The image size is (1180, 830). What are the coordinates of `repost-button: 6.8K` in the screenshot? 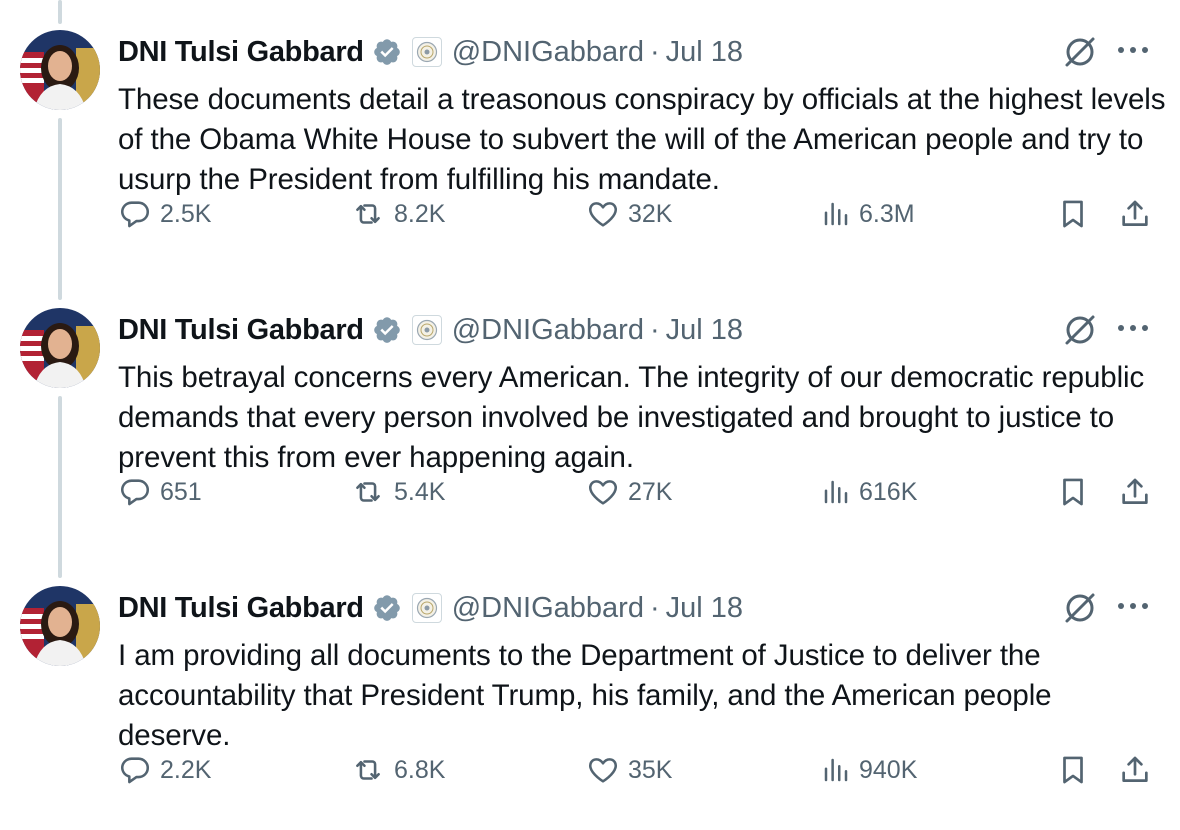 It's located at (397, 770).